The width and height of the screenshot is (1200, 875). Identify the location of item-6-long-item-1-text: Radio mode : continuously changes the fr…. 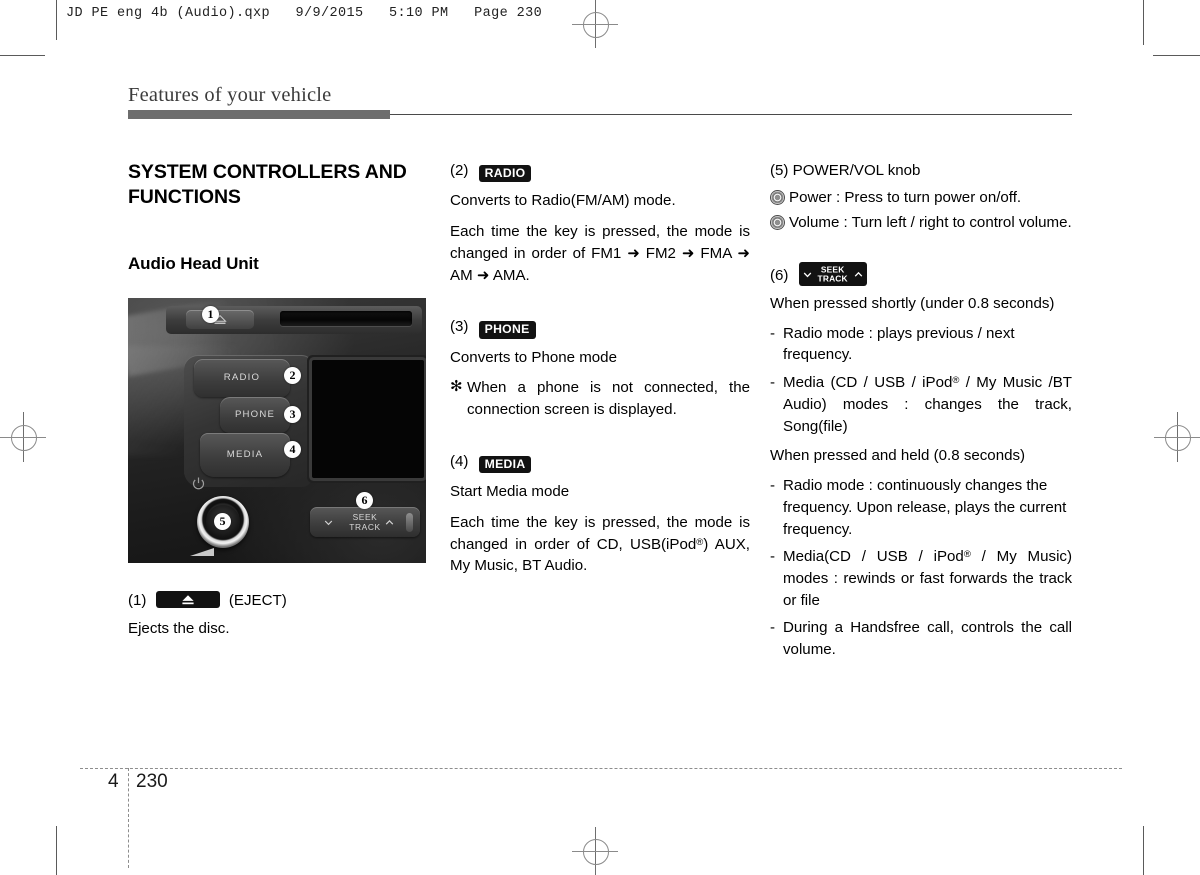
(925, 507).